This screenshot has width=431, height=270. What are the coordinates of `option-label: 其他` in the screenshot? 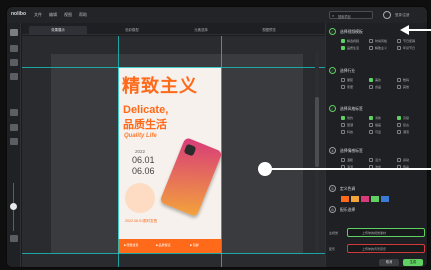 It's located at (406, 87).